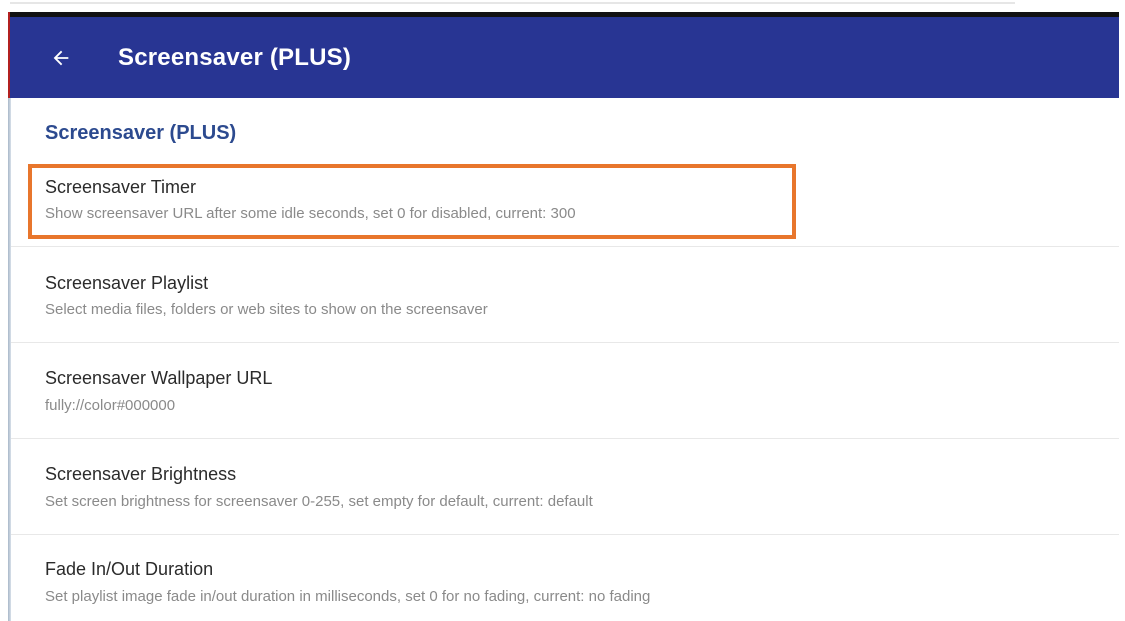 This screenshot has width=1125, height=621. I want to click on pref-summary: fully://color#000000, so click(110, 405).